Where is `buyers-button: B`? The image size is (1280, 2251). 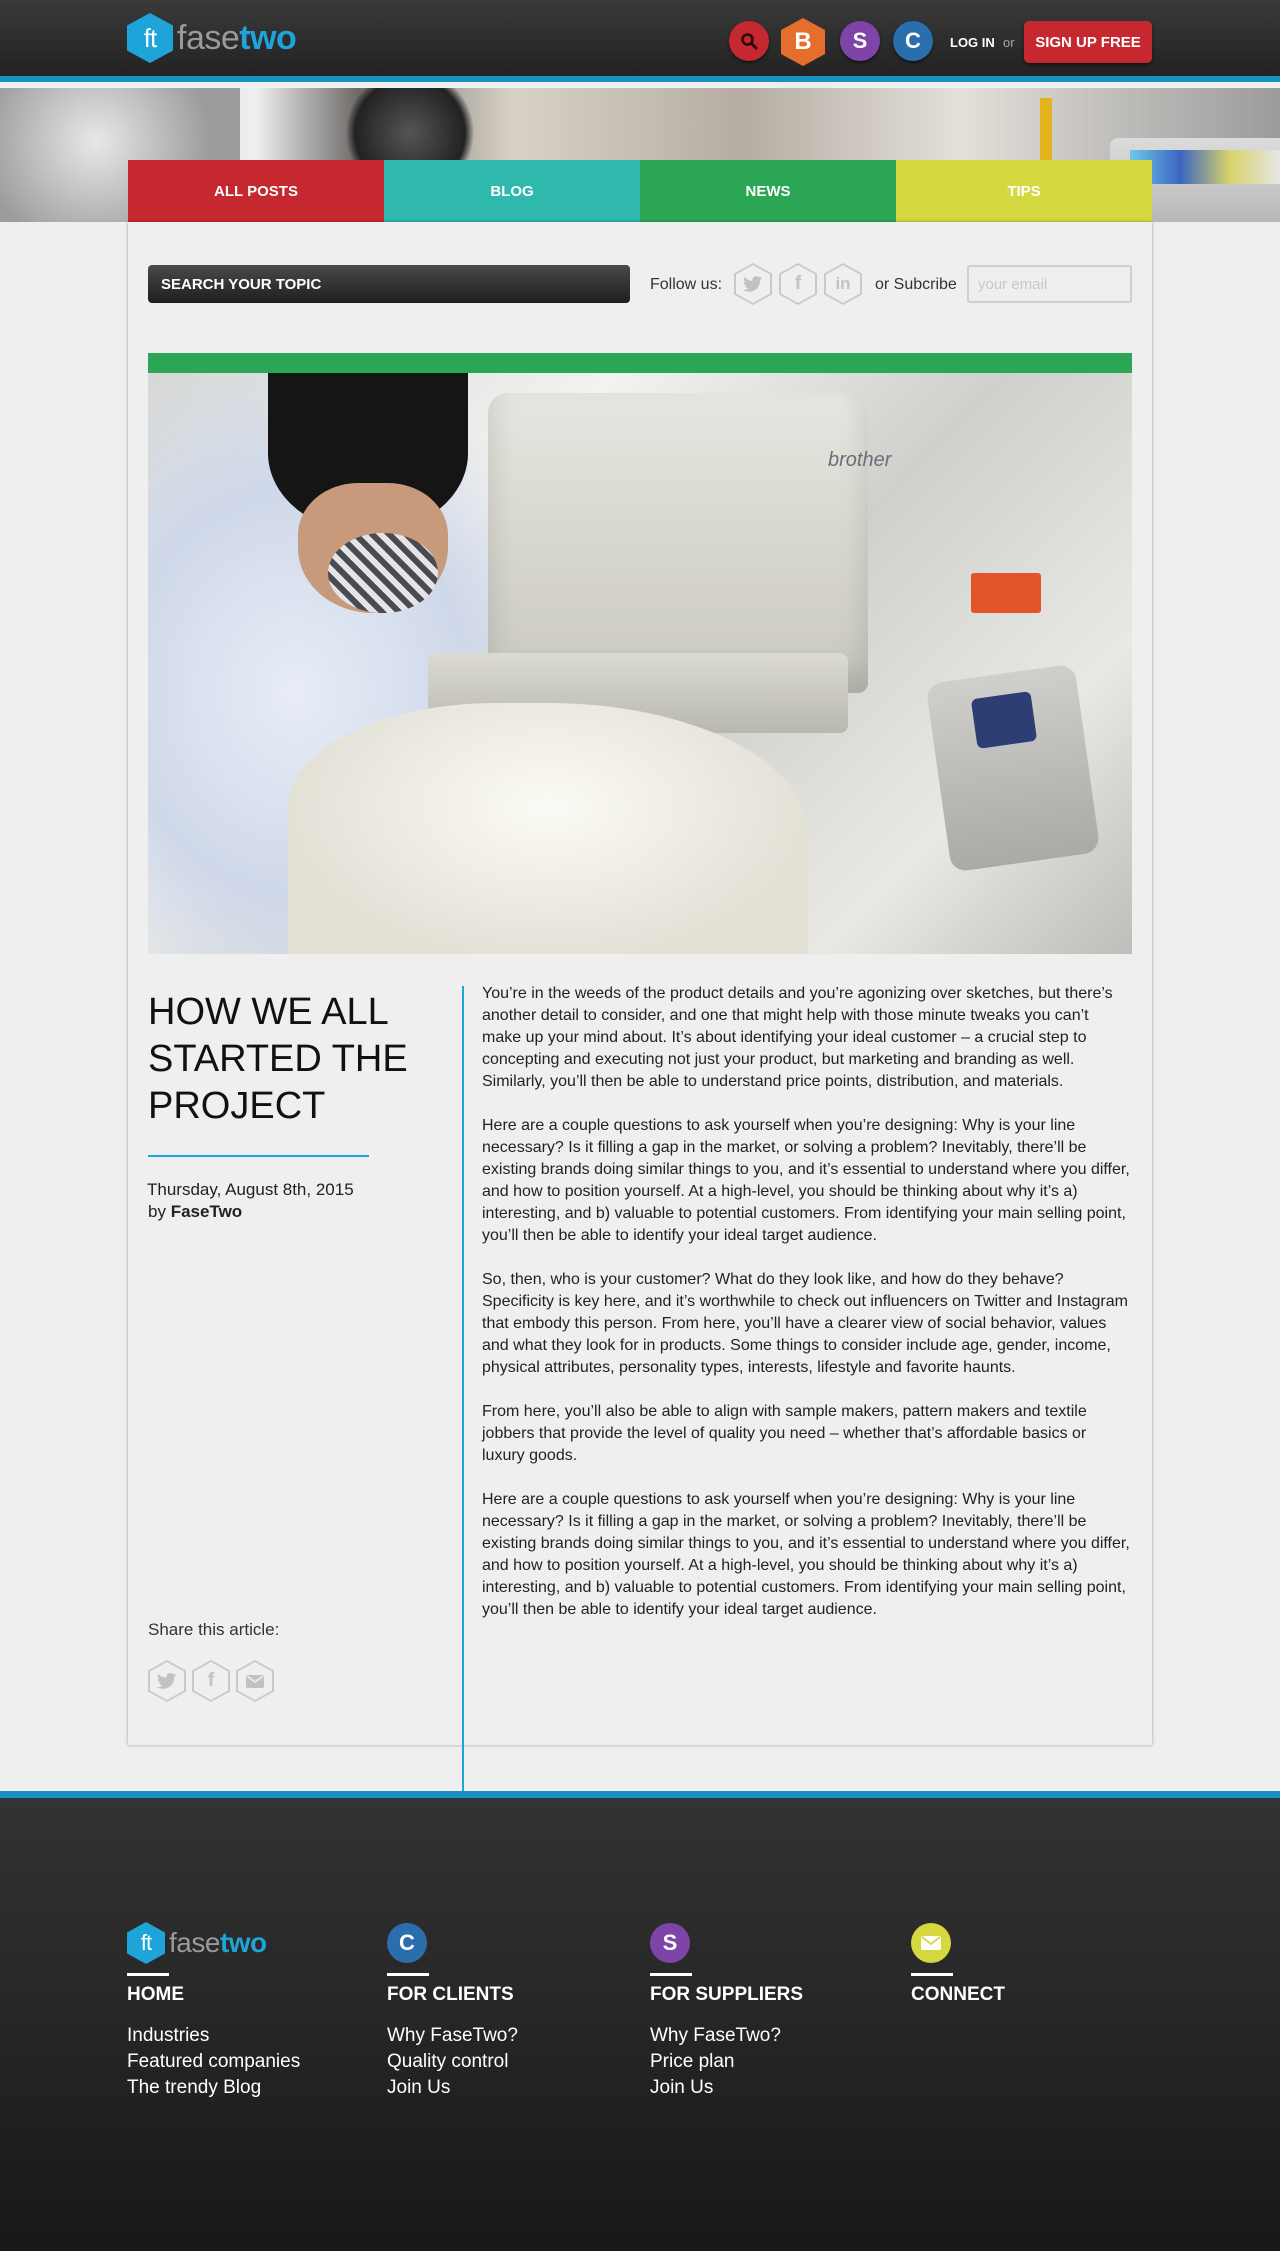
buyers-button: B is located at coordinates (803, 42).